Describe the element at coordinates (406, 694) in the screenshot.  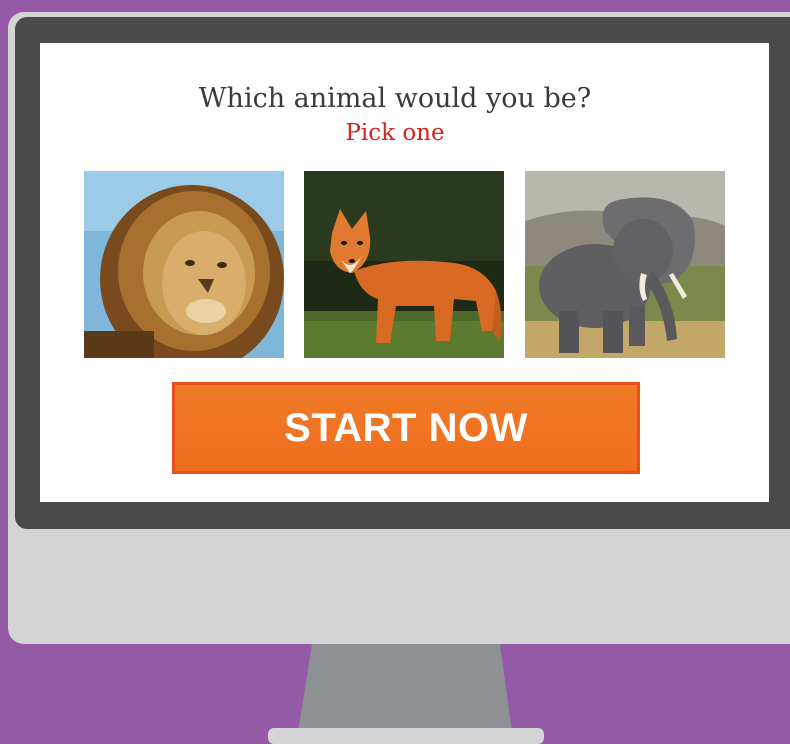
I see `monitor-stand` at that location.